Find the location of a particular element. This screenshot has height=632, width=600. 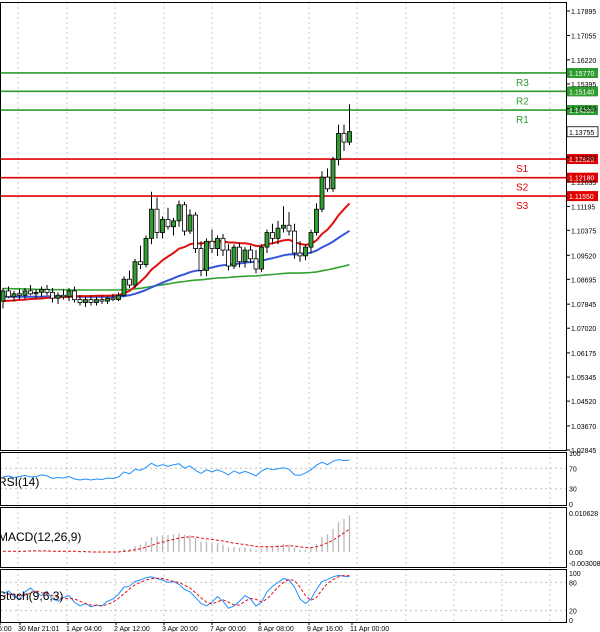

stoch-axis-label: 20 is located at coordinates (573, 612).